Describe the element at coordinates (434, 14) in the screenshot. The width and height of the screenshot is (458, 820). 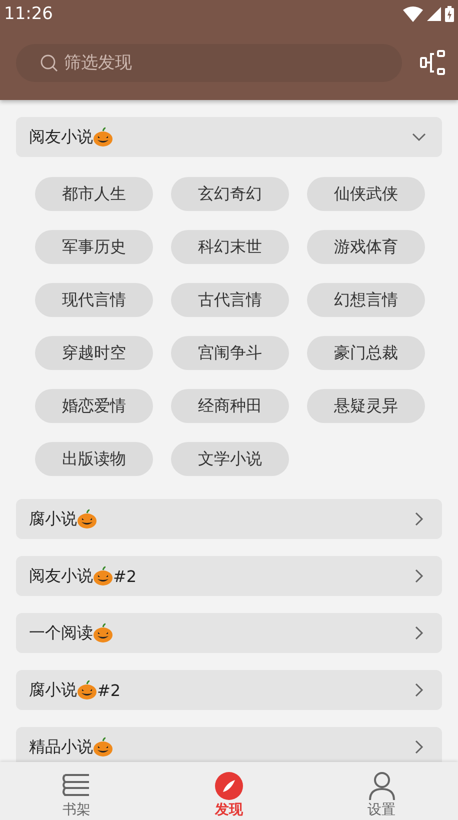
I see `signal-icon` at that location.